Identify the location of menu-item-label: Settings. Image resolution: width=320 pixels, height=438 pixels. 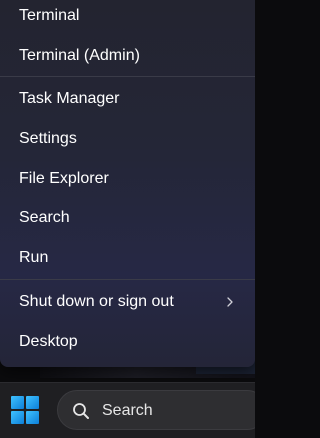
(48, 138).